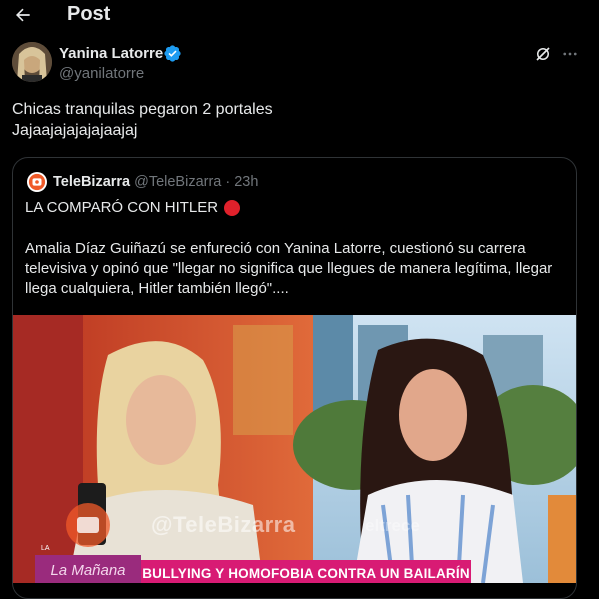 This screenshot has width=599, height=599. Describe the element at coordinates (392, 525) in the screenshot. I see `channel-watermark: eltrece` at that location.